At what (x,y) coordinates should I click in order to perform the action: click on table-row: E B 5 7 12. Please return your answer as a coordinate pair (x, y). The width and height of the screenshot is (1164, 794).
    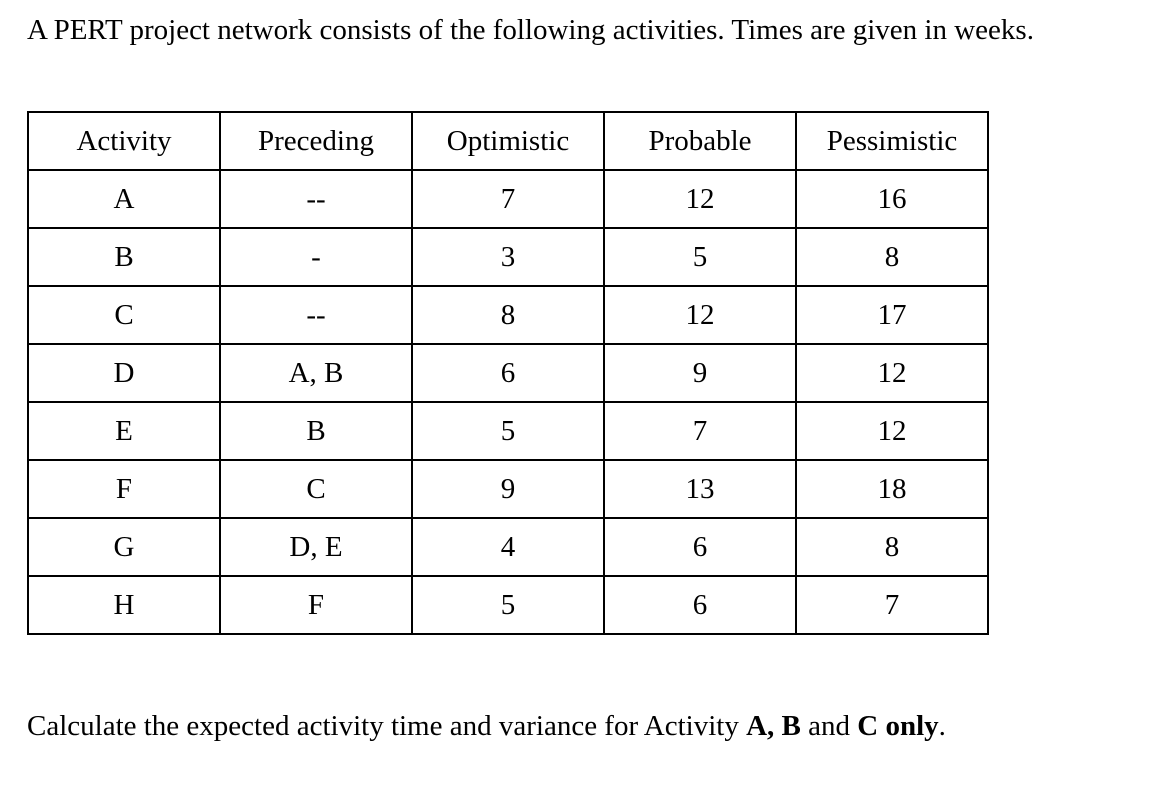
    Looking at the image, I should click on (508, 431).